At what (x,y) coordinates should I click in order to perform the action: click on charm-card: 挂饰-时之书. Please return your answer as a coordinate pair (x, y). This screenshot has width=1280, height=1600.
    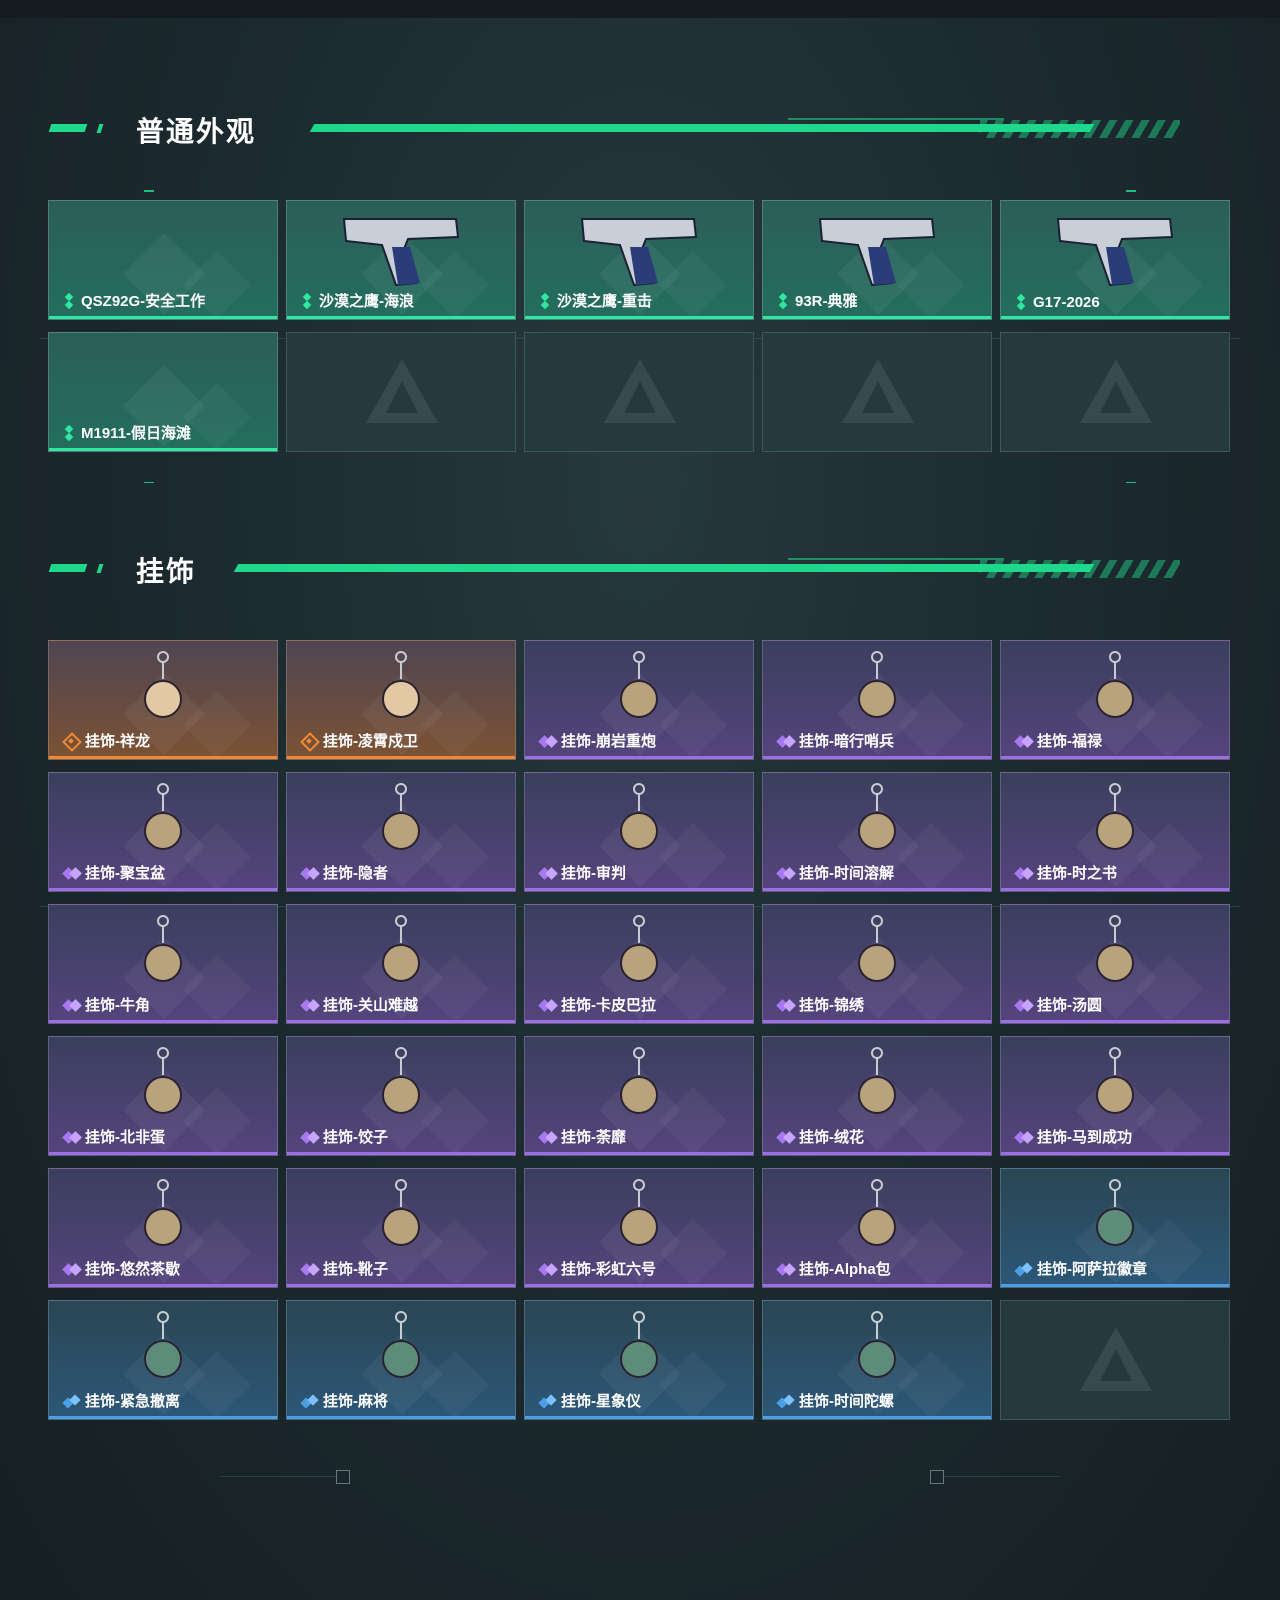
    Looking at the image, I should click on (1115, 832).